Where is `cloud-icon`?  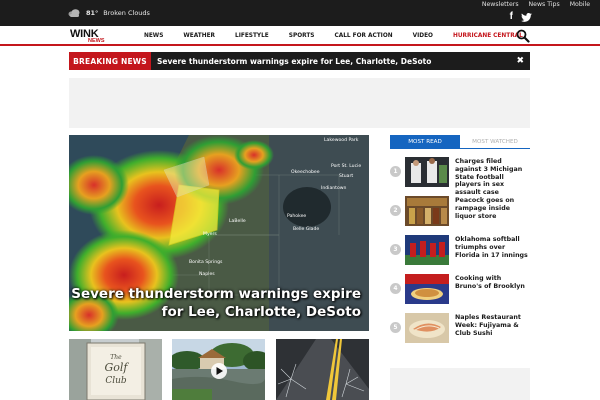
cloud-icon is located at coordinates (74, 13).